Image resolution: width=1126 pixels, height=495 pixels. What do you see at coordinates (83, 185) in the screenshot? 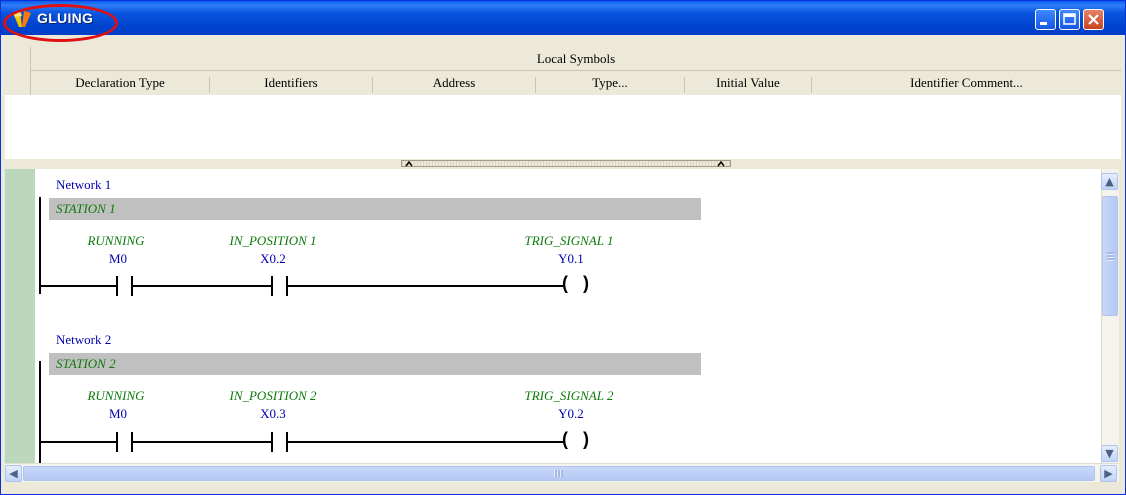
I see `network-1-label: Network 1` at bounding box center [83, 185].